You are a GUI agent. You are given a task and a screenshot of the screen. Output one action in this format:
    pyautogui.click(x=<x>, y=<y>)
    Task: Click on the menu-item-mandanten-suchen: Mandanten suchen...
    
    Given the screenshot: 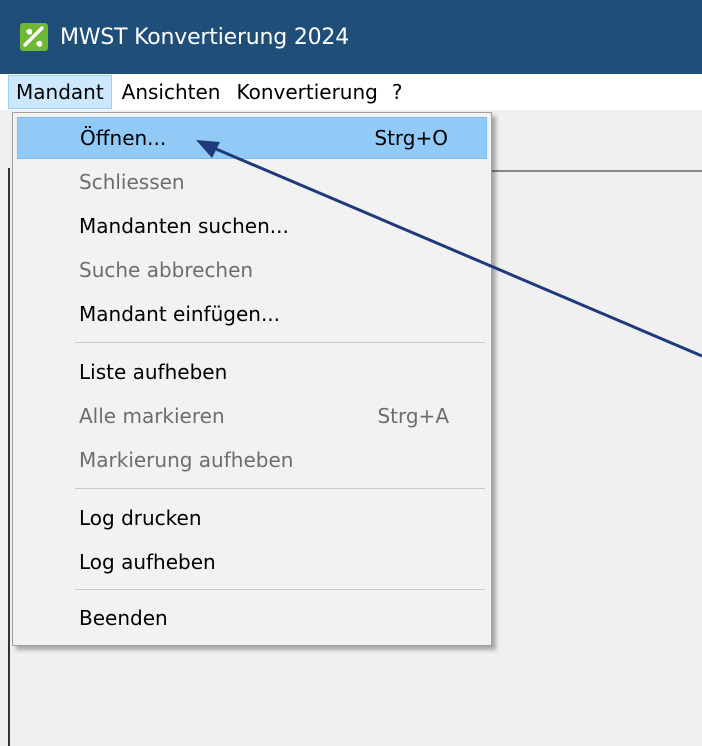 What is the action you would take?
    pyautogui.click(x=252, y=226)
    